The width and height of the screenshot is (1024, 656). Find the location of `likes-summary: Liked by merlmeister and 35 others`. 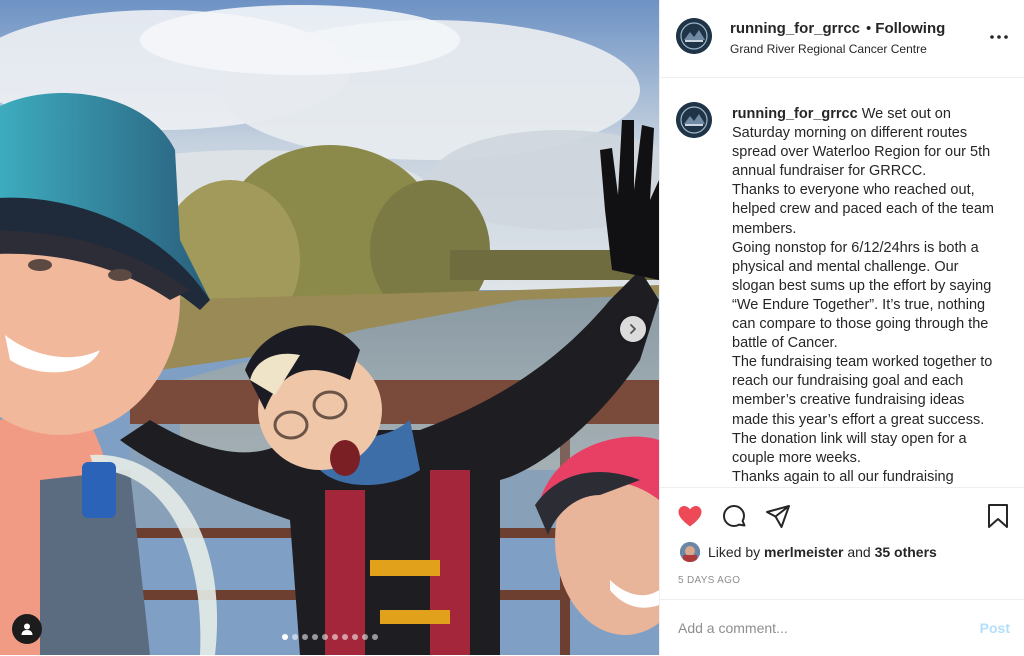

likes-summary: Liked by merlmeister and 35 others is located at coordinates (808, 552).